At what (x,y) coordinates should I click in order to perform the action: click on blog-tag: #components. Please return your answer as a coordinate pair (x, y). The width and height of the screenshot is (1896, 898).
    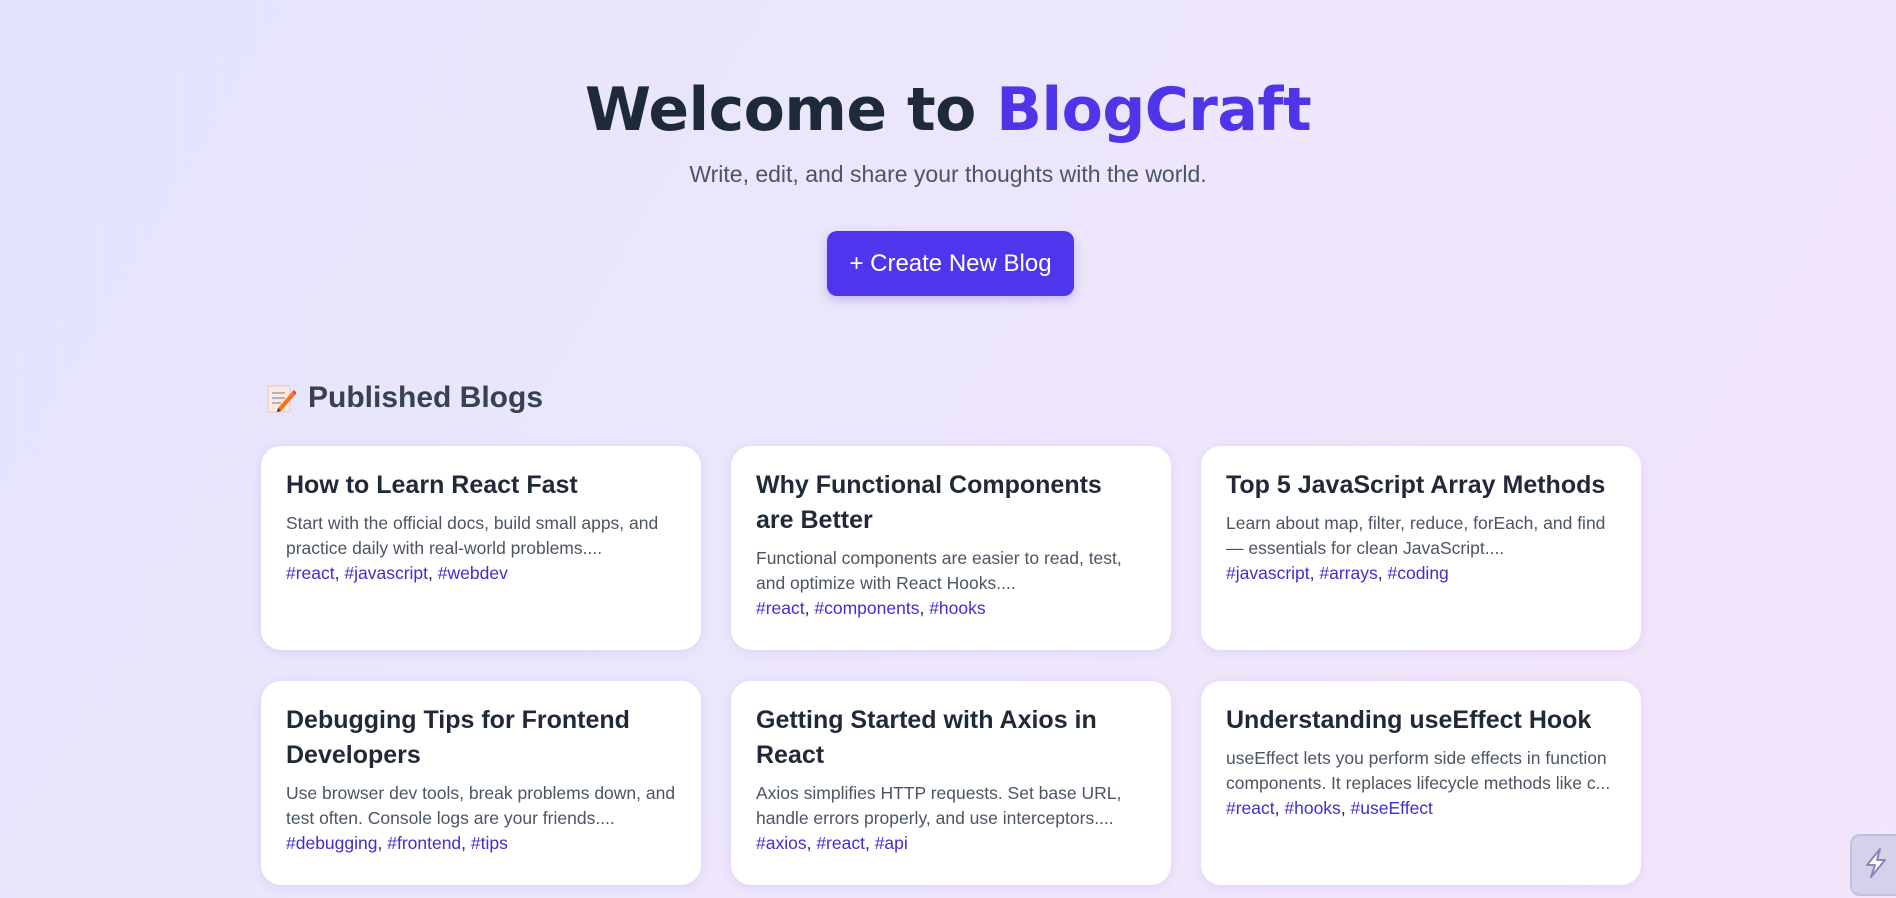
    Looking at the image, I should click on (866, 608).